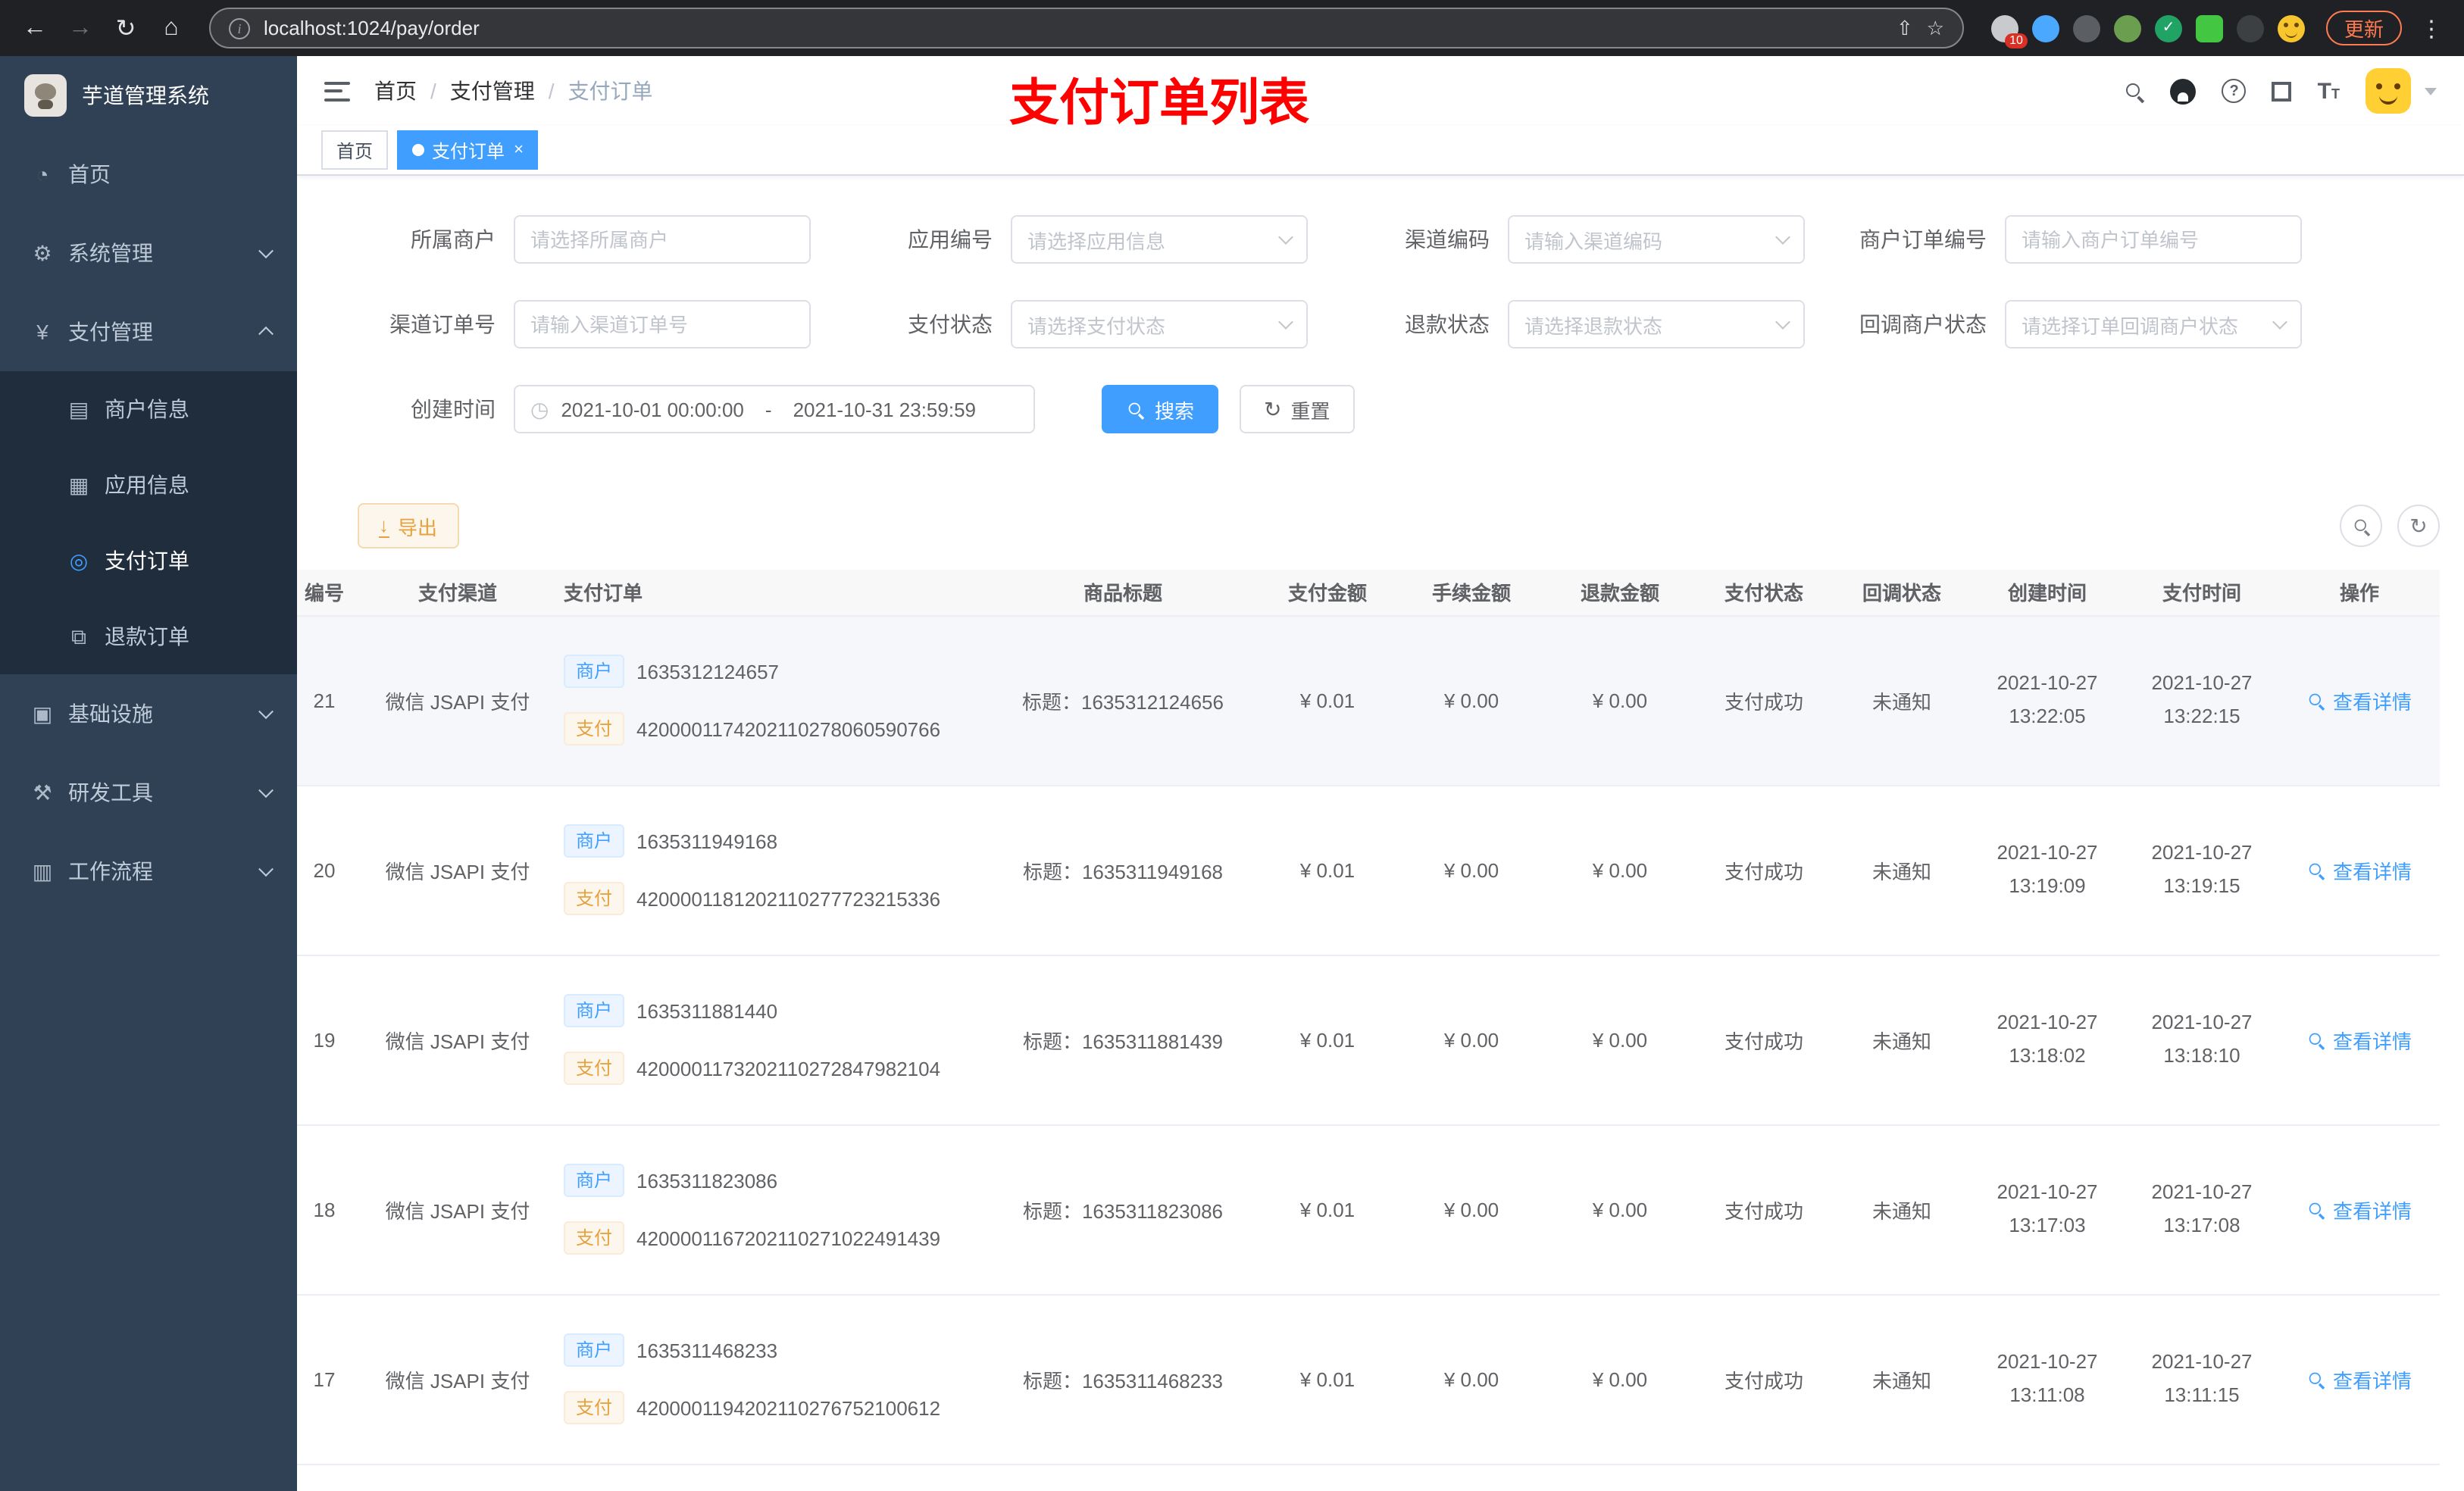 This screenshot has width=2464, height=1491. Describe the element at coordinates (110, 792) in the screenshot. I see `menu-label: 研发工具` at that location.